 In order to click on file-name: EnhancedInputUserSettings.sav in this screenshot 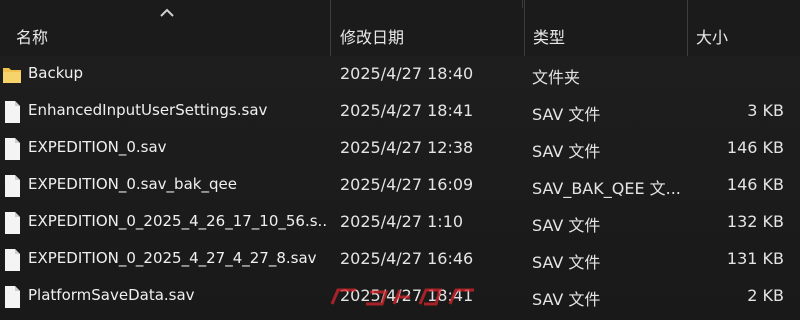, I will do `click(148, 110)`.